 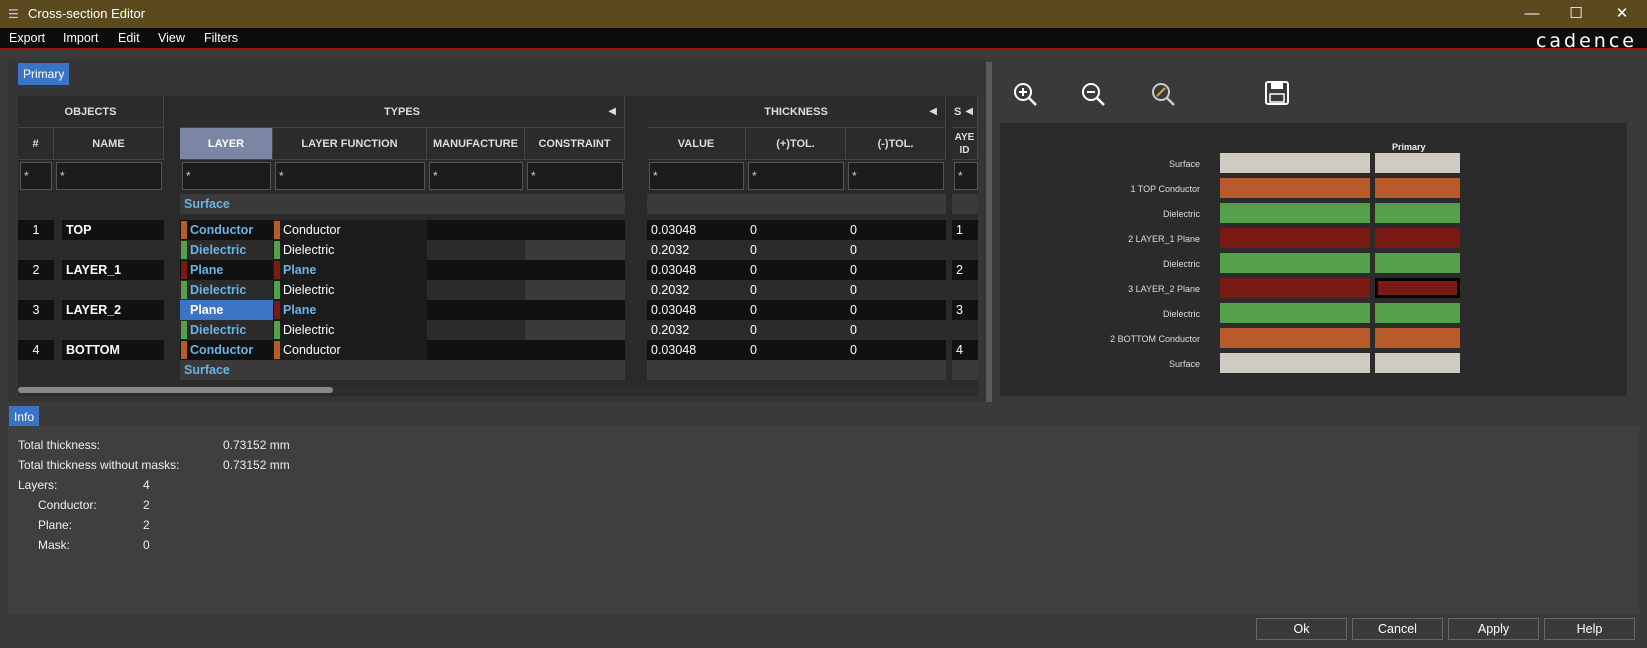 I want to click on filter-value: *, so click(x=696, y=176).